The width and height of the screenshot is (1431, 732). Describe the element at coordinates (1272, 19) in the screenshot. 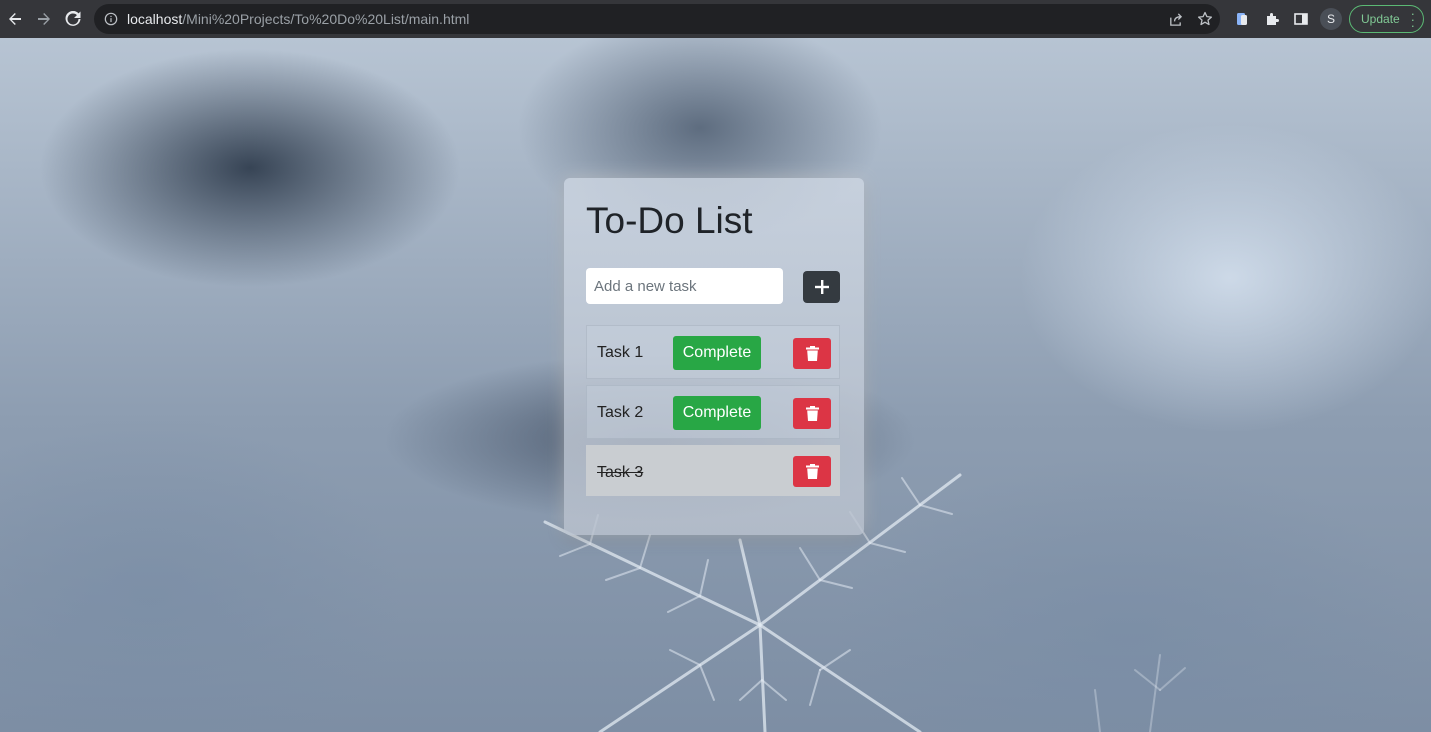

I see `puzzle-icon` at that location.